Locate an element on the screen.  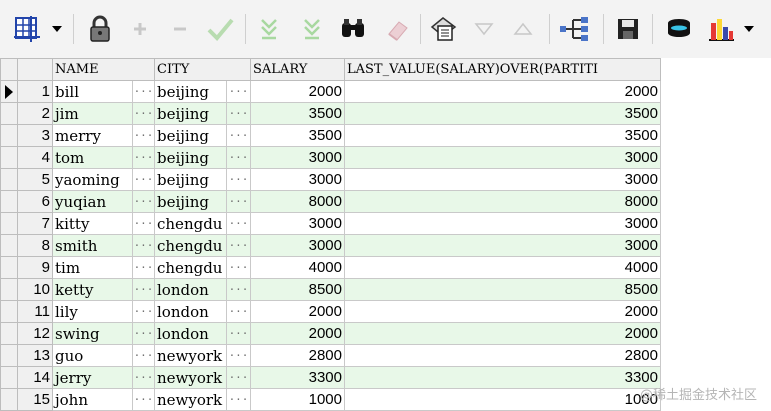
cell-name: kitty is located at coordinates (92, 223).